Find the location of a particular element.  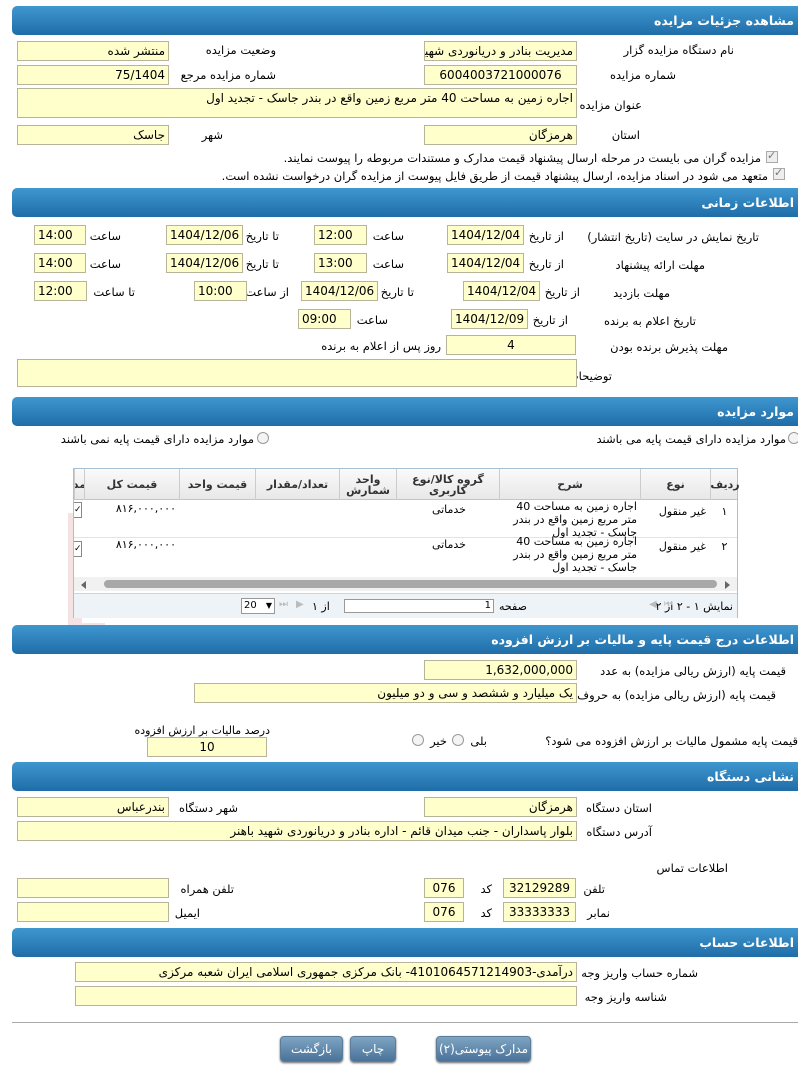

horizontal-scrollbar is located at coordinates (405, 584).